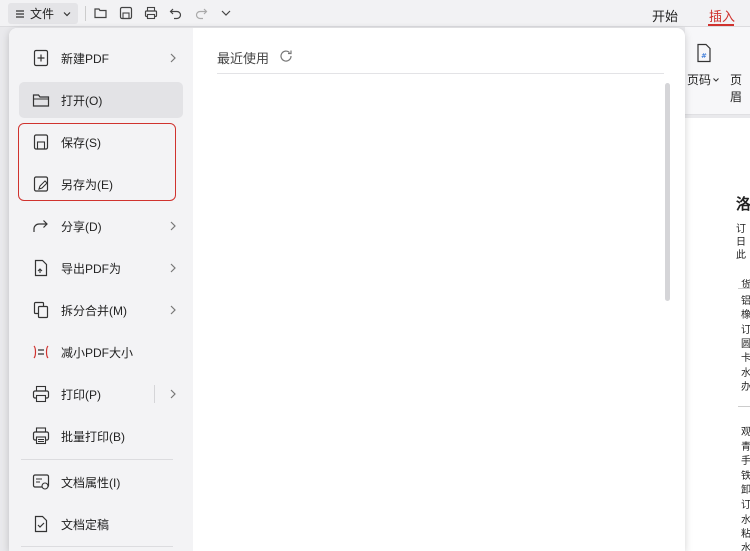 The image size is (750, 551). I want to click on menu-share: 分享(D), so click(101, 226).